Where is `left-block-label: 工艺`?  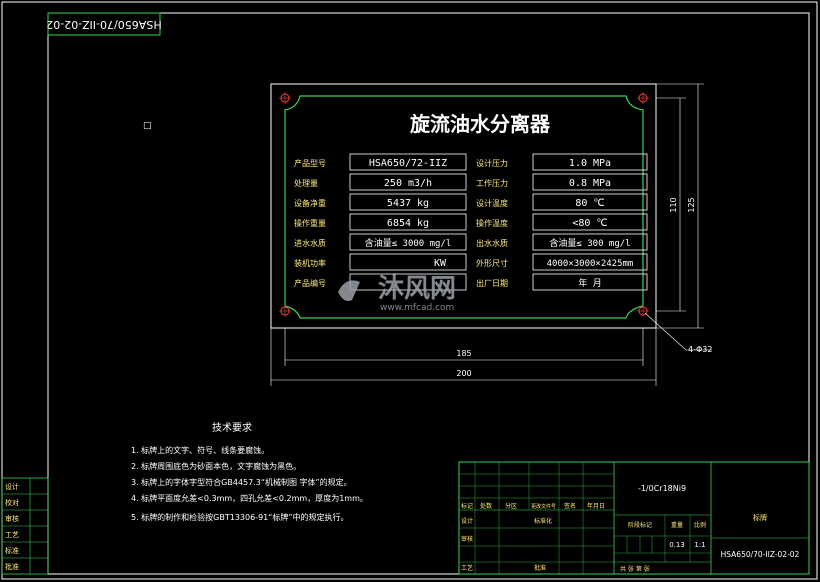 left-block-label: 工艺 is located at coordinates (12, 535).